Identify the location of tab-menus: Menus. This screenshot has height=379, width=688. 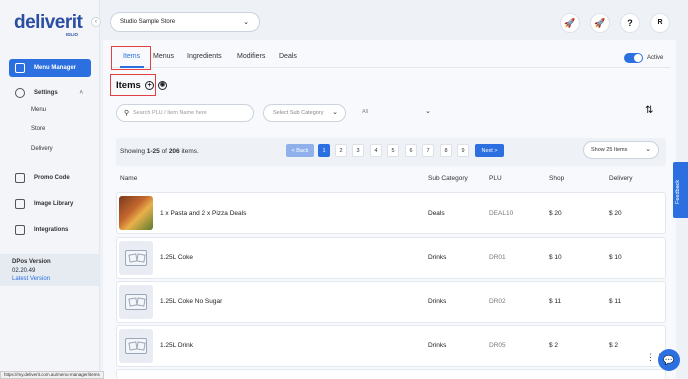
(163, 56).